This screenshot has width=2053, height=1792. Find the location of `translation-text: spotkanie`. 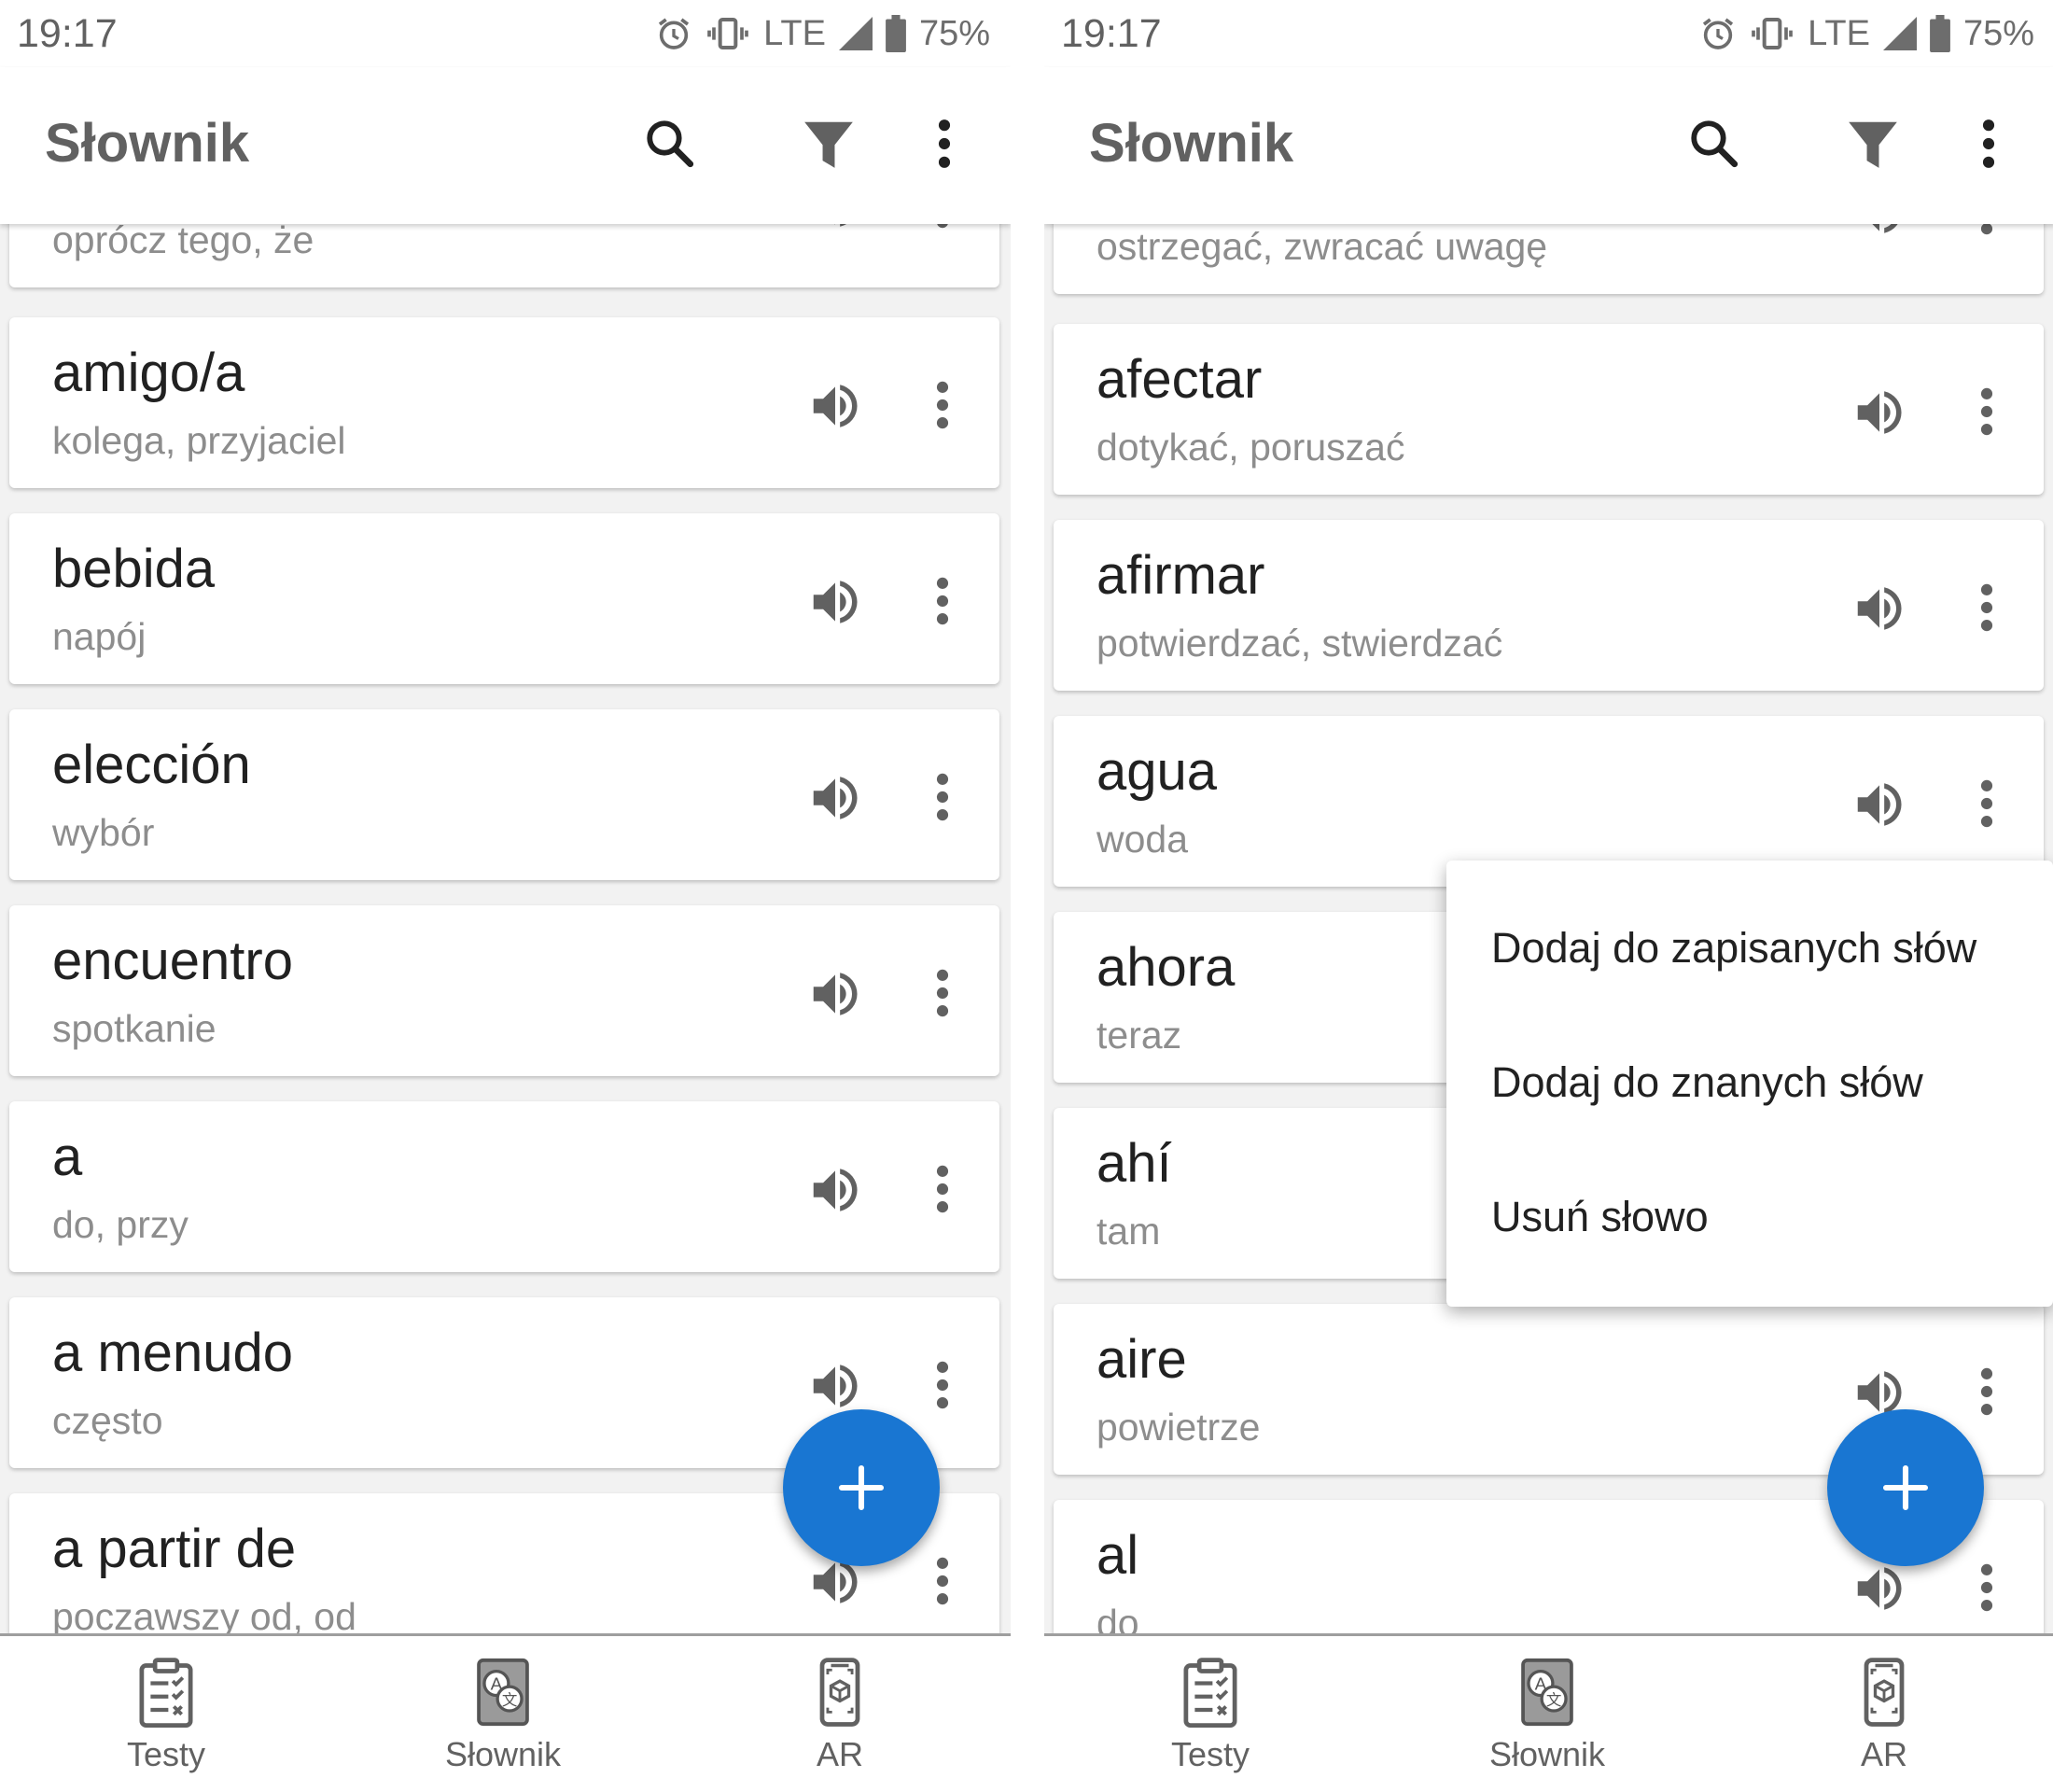

translation-text: spotkanie is located at coordinates (134, 1028).